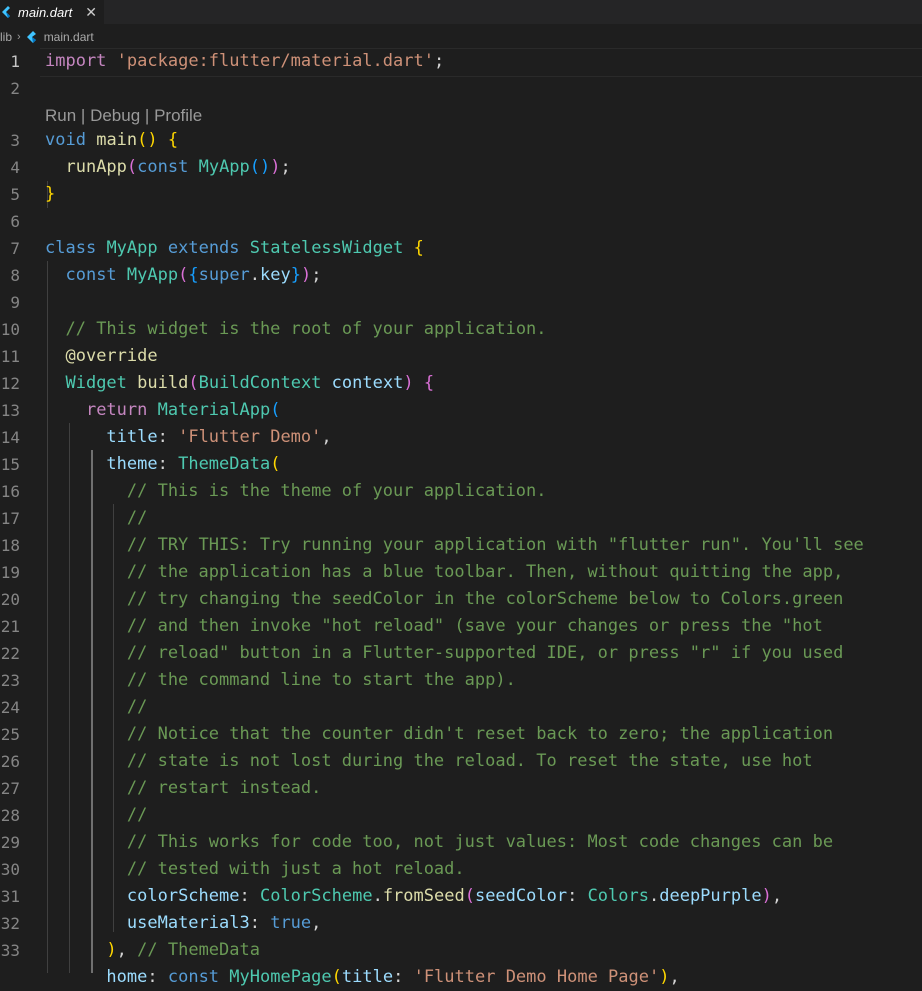 This screenshot has width=922, height=991. Describe the element at coordinates (10, 680) in the screenshot. I see `line-number: 23` at that location.